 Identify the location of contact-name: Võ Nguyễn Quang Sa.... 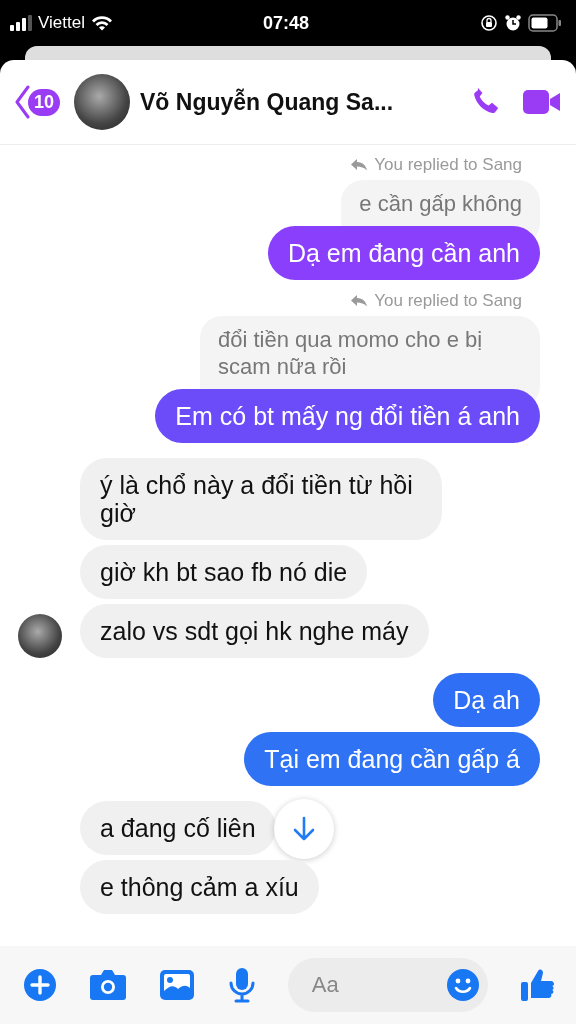
(295, 102).